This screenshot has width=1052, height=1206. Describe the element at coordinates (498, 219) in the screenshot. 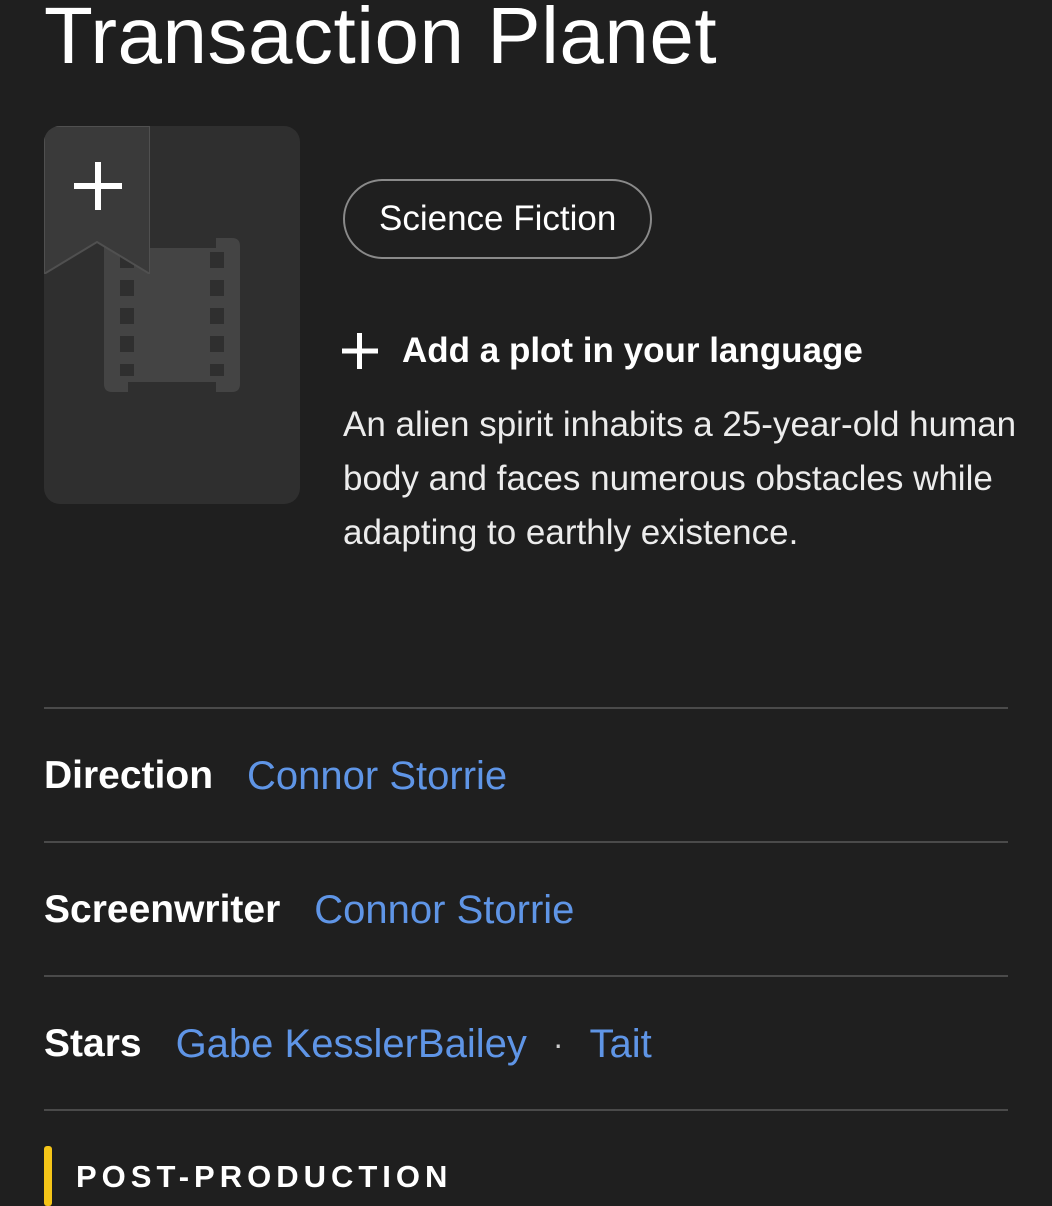

I see `genre-chip: Science Fiction` at that location.